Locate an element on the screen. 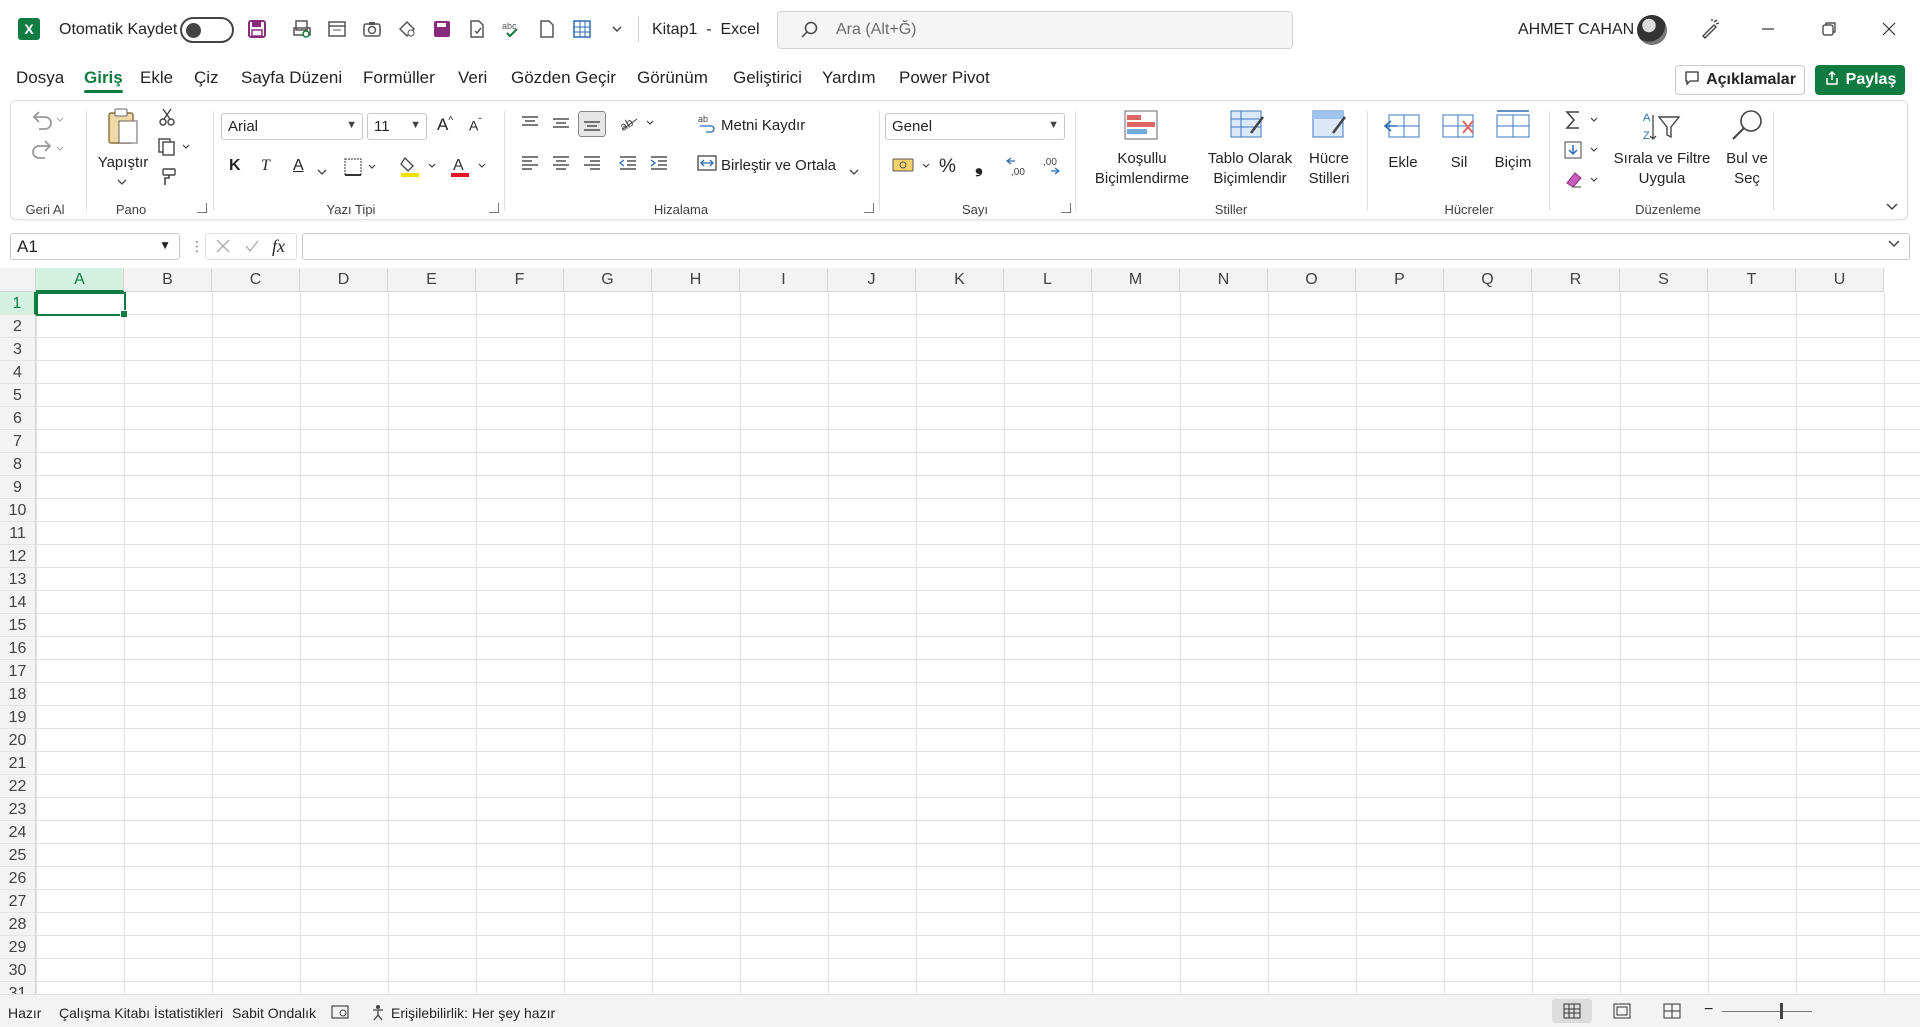  merge-center-icon is located at coordinates (707, 165).